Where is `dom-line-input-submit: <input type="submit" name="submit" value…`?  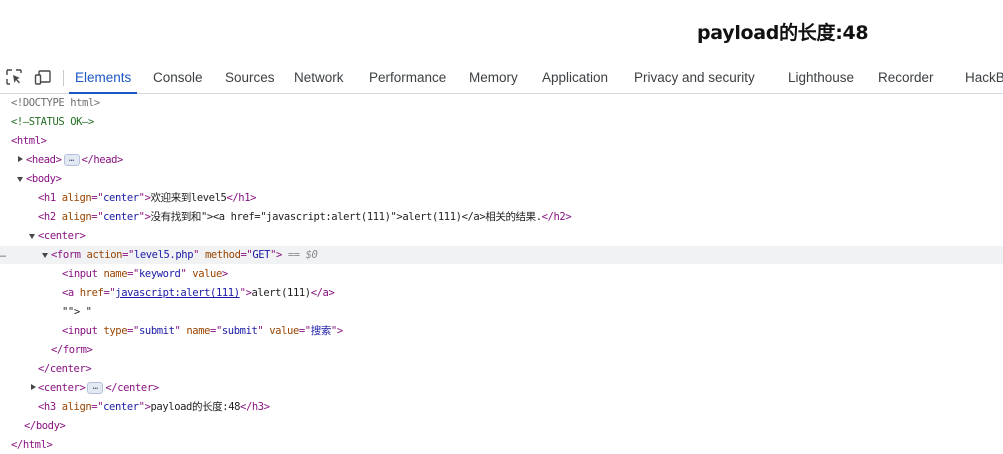
dom-line-input-submit: <input type="submit" name="submit" value… is located at coordinates (501, 331).